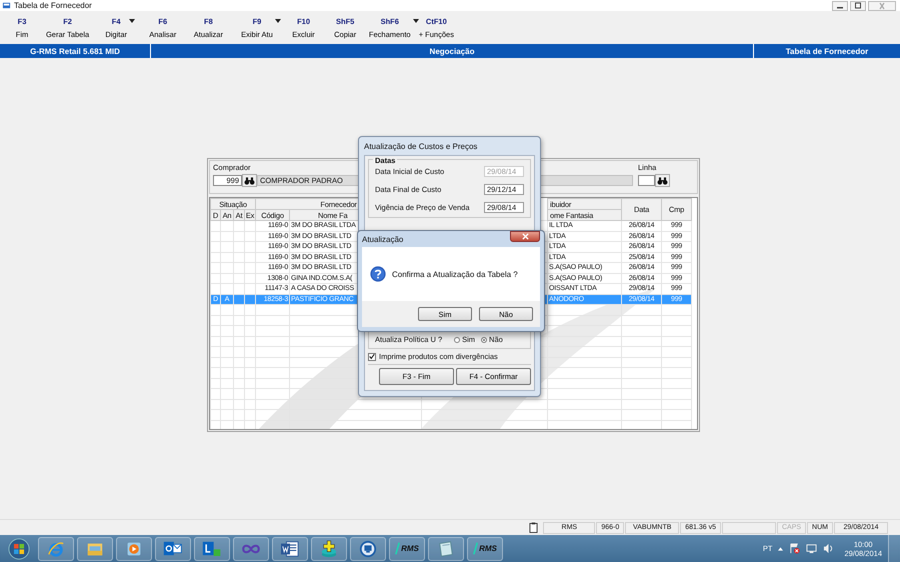  I want to click on screen-title: Tabela de Fornecedor, so click(827, 52).